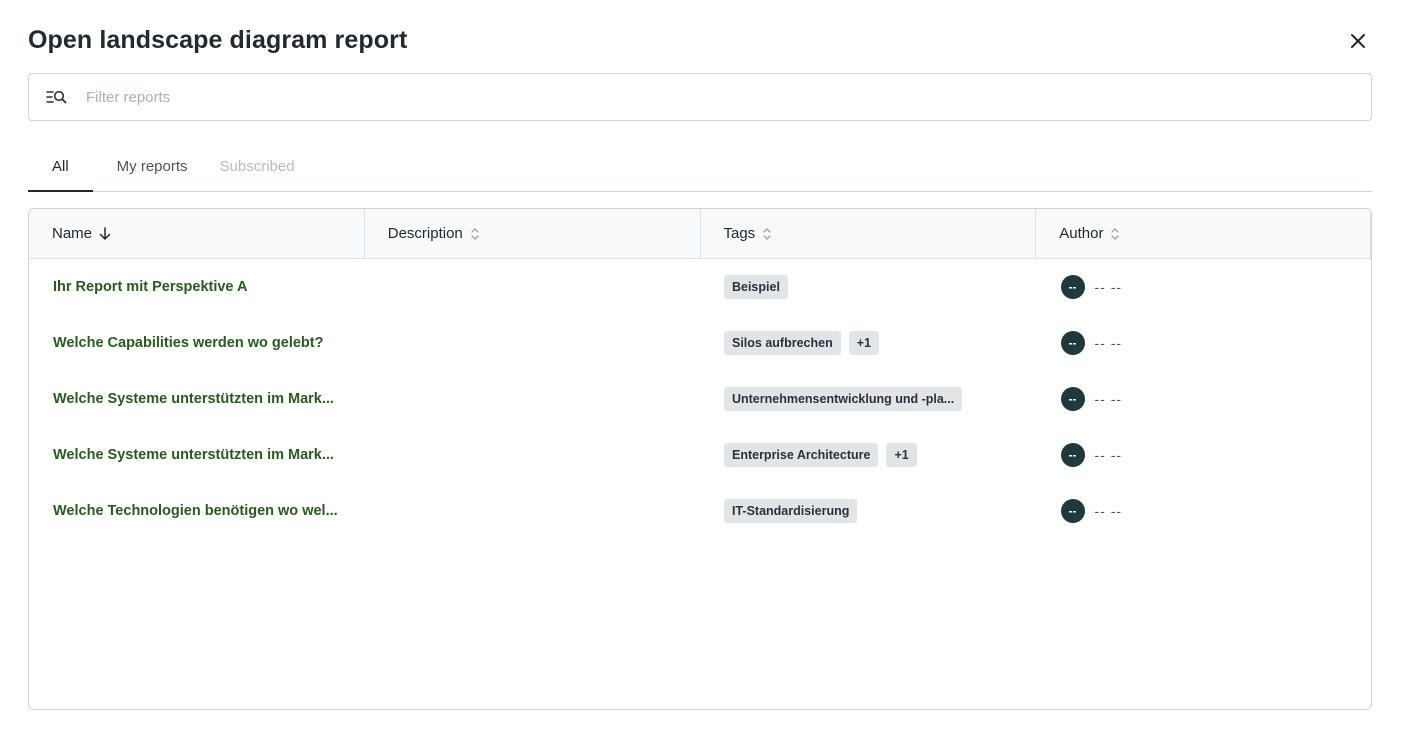 This screenshot has width=1401, height=733. I want to click on filter-reports-input, so click(728, 97).